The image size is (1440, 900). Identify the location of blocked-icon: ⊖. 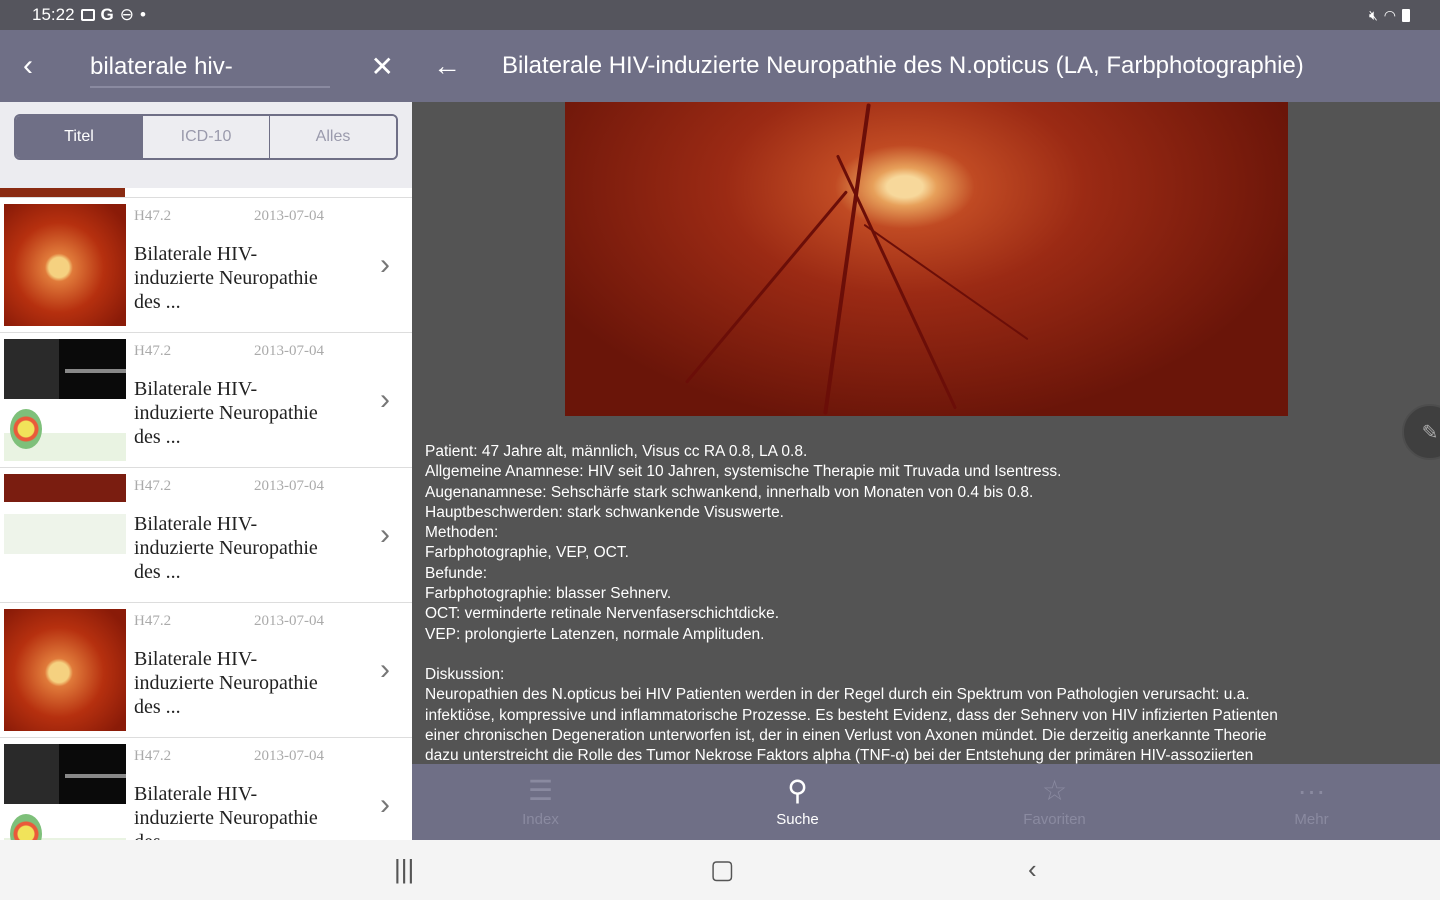
(127, 14).